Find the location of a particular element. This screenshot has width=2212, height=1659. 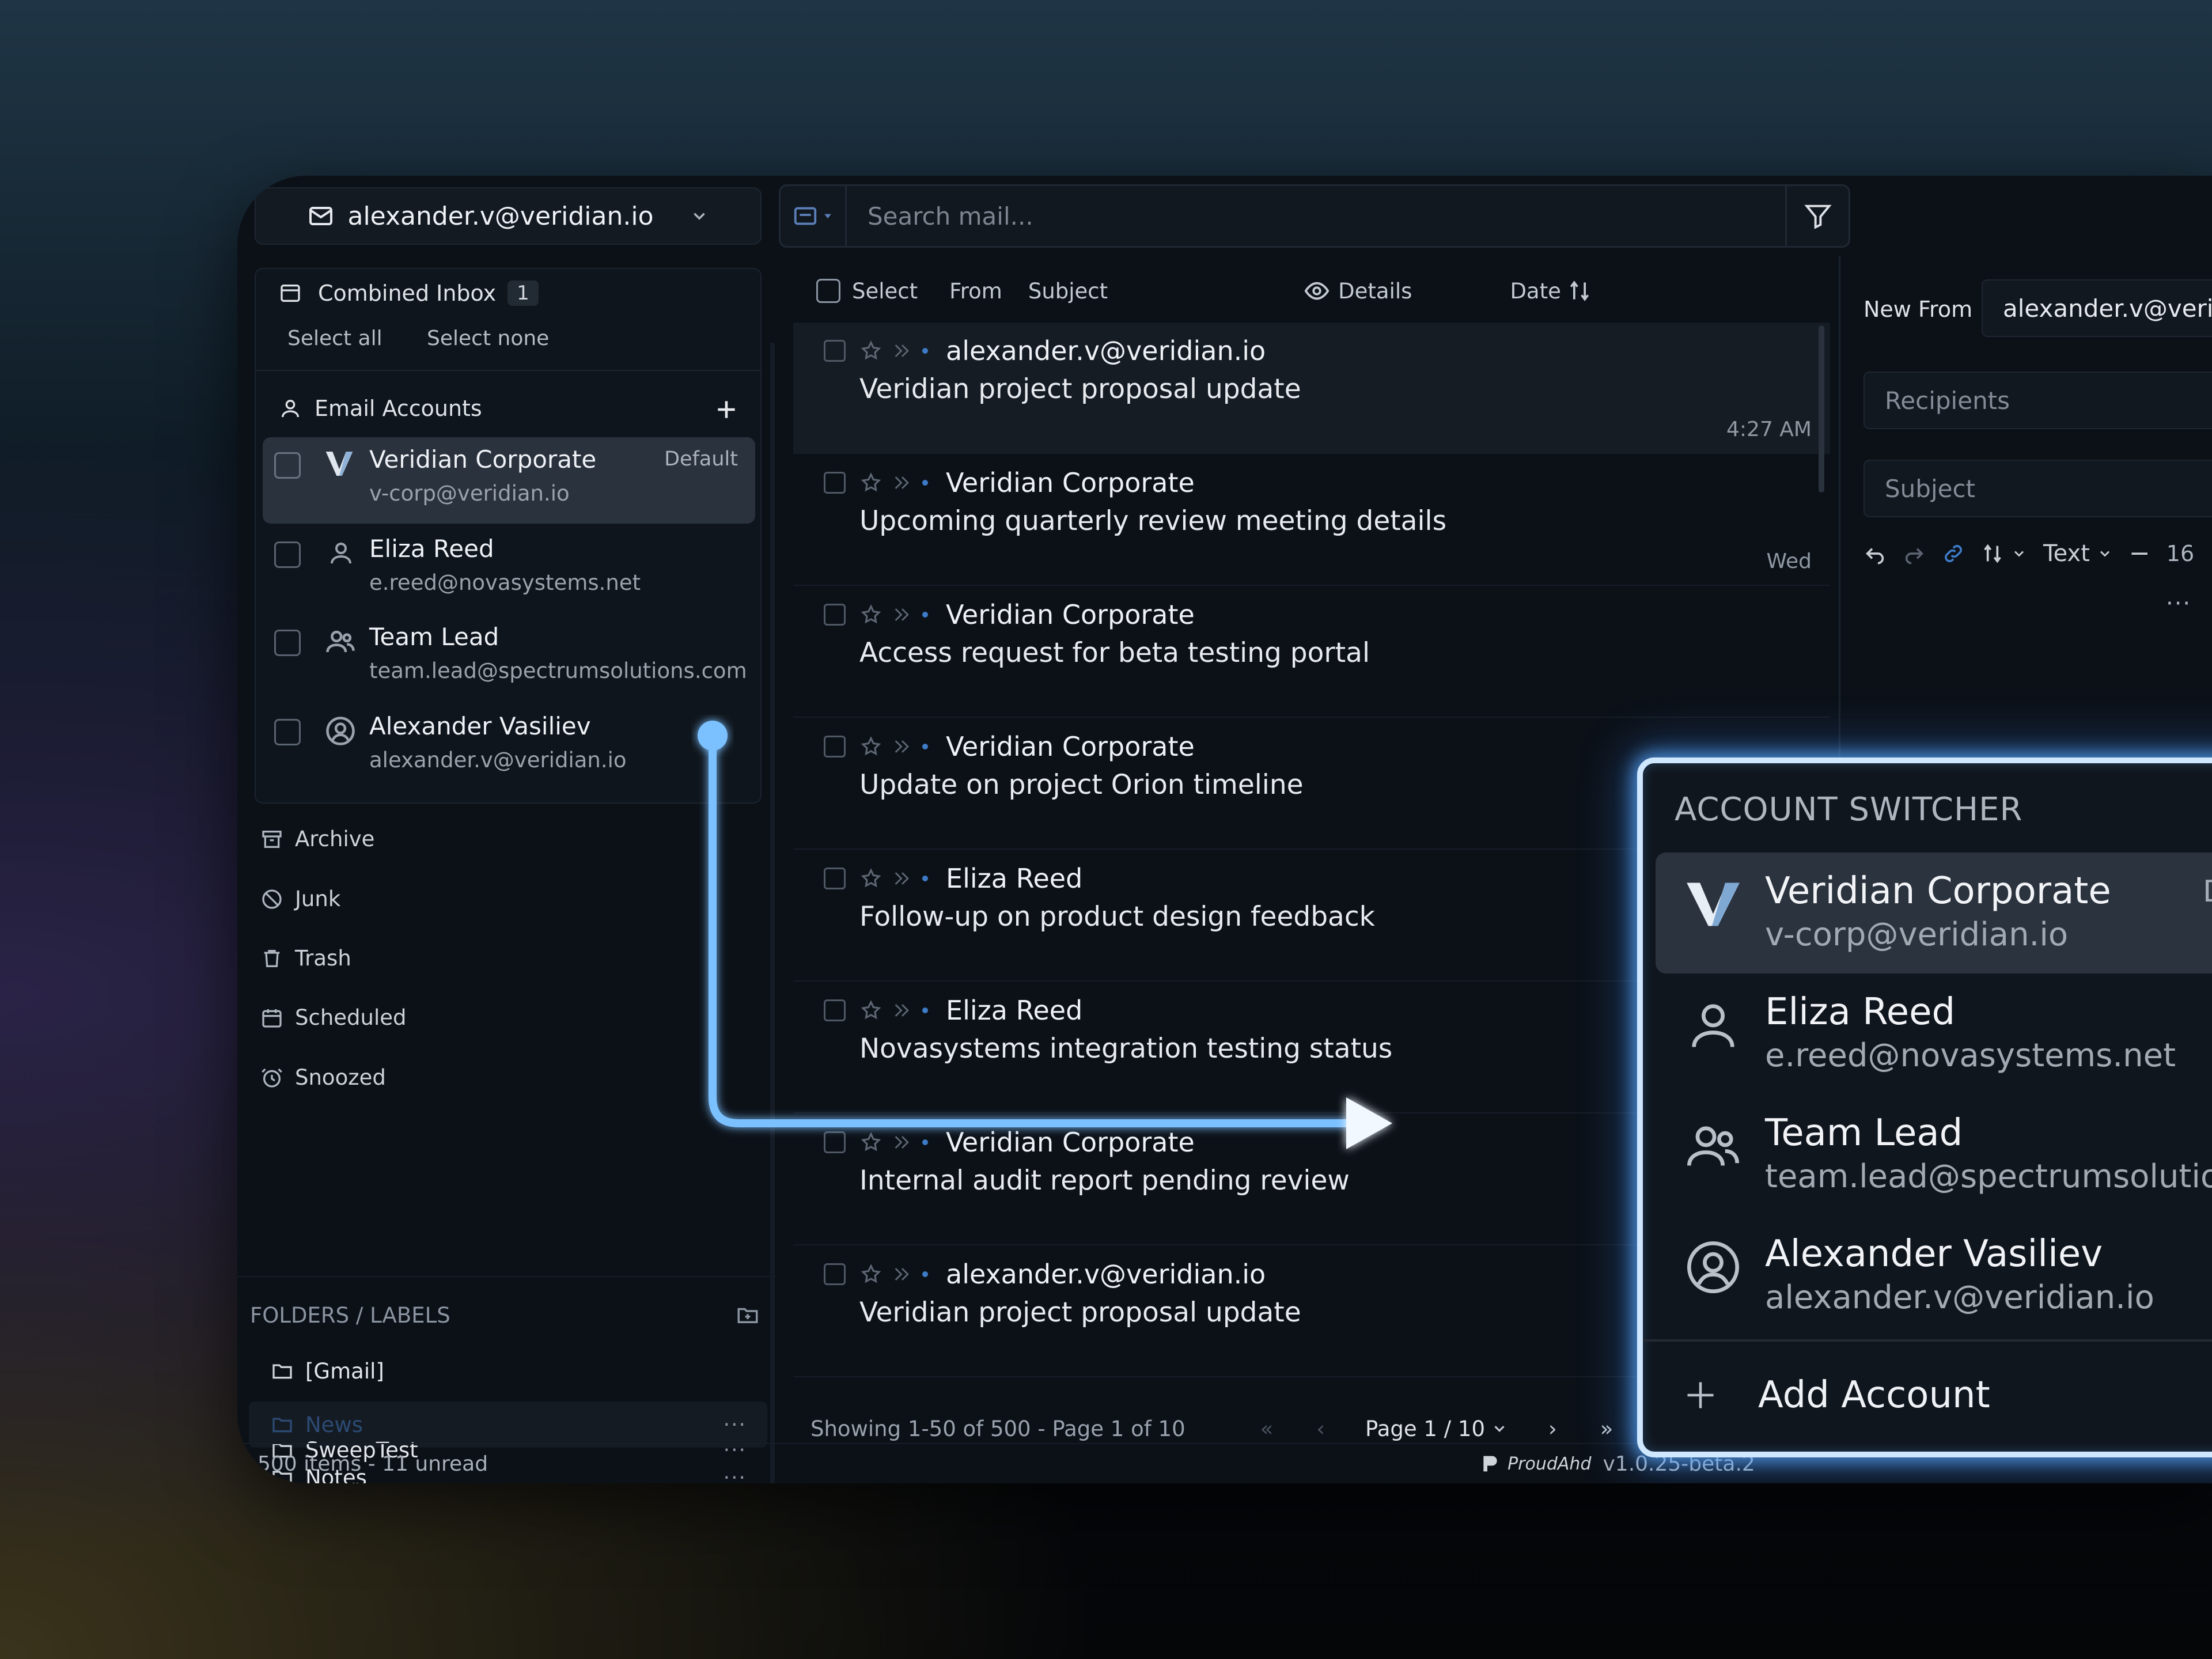

recipients-field: Recipients is located at coordinates (2037, 400).